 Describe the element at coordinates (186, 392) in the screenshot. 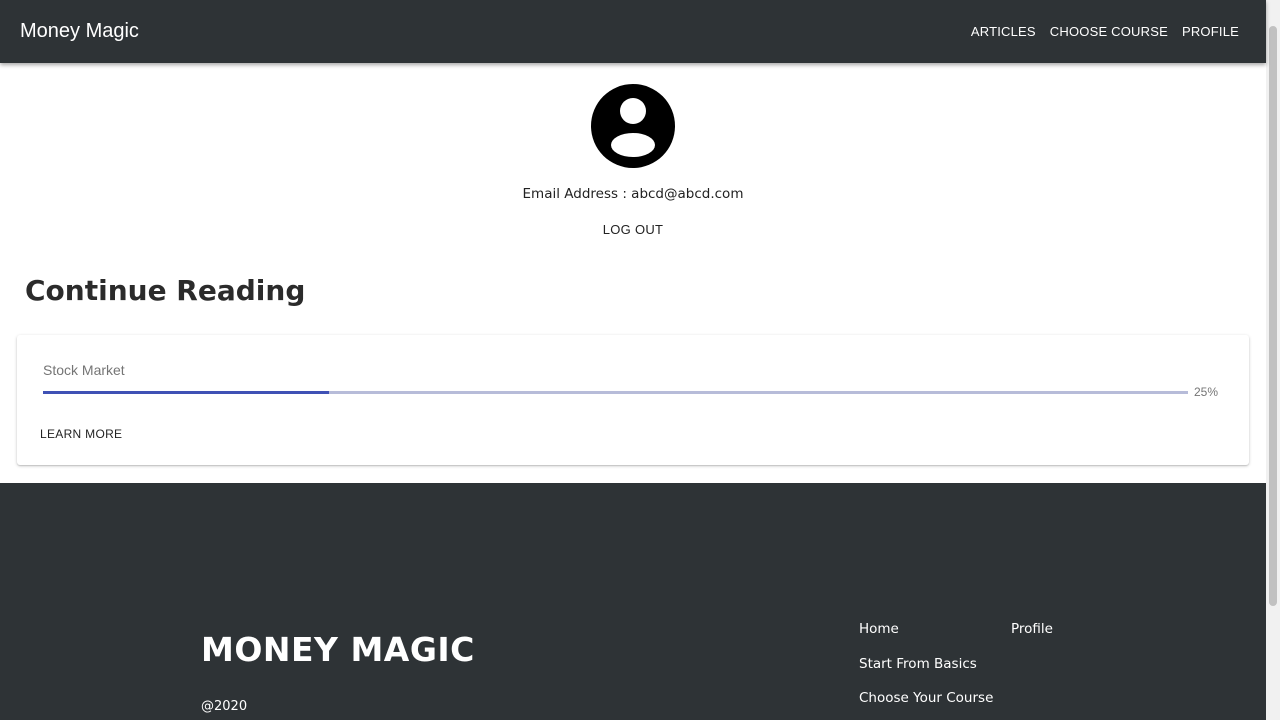

I see `progress-bar-fill` at that location.